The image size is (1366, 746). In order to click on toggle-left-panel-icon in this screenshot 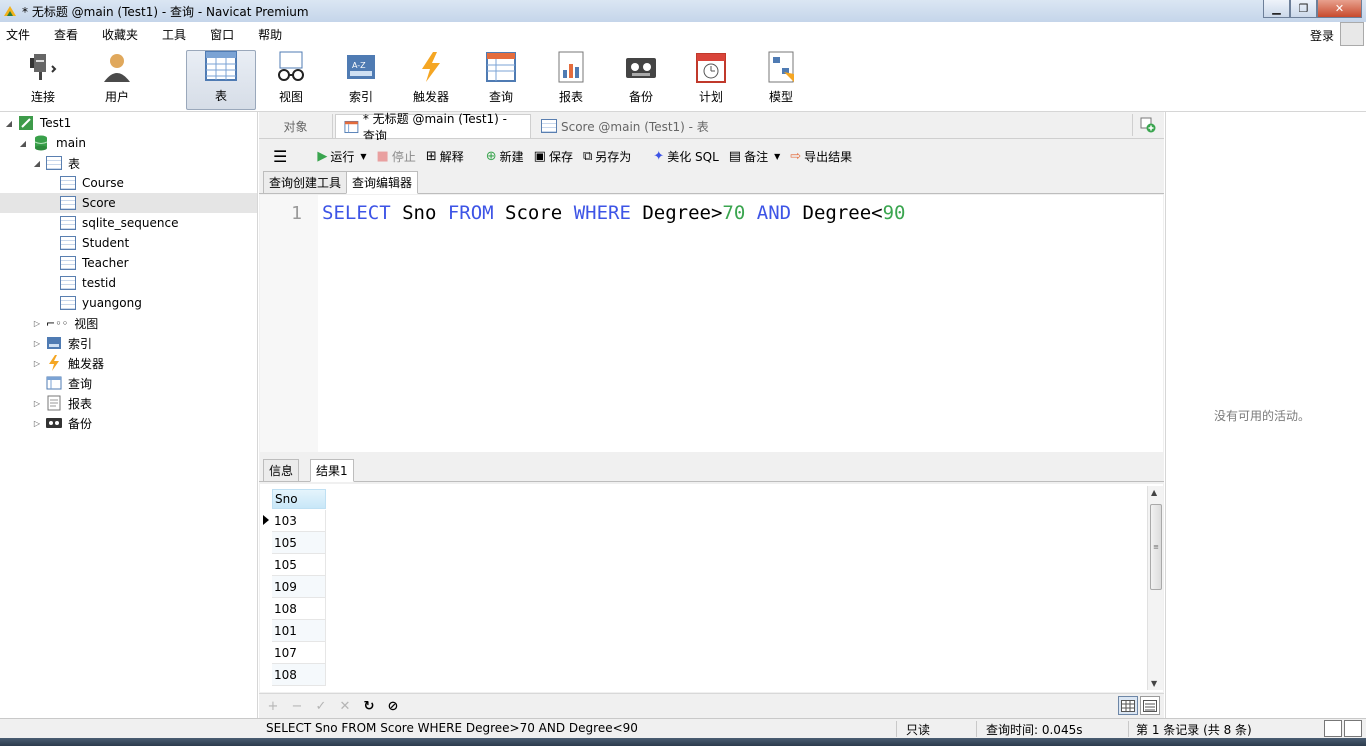, I will do `click(1333, 728)`.